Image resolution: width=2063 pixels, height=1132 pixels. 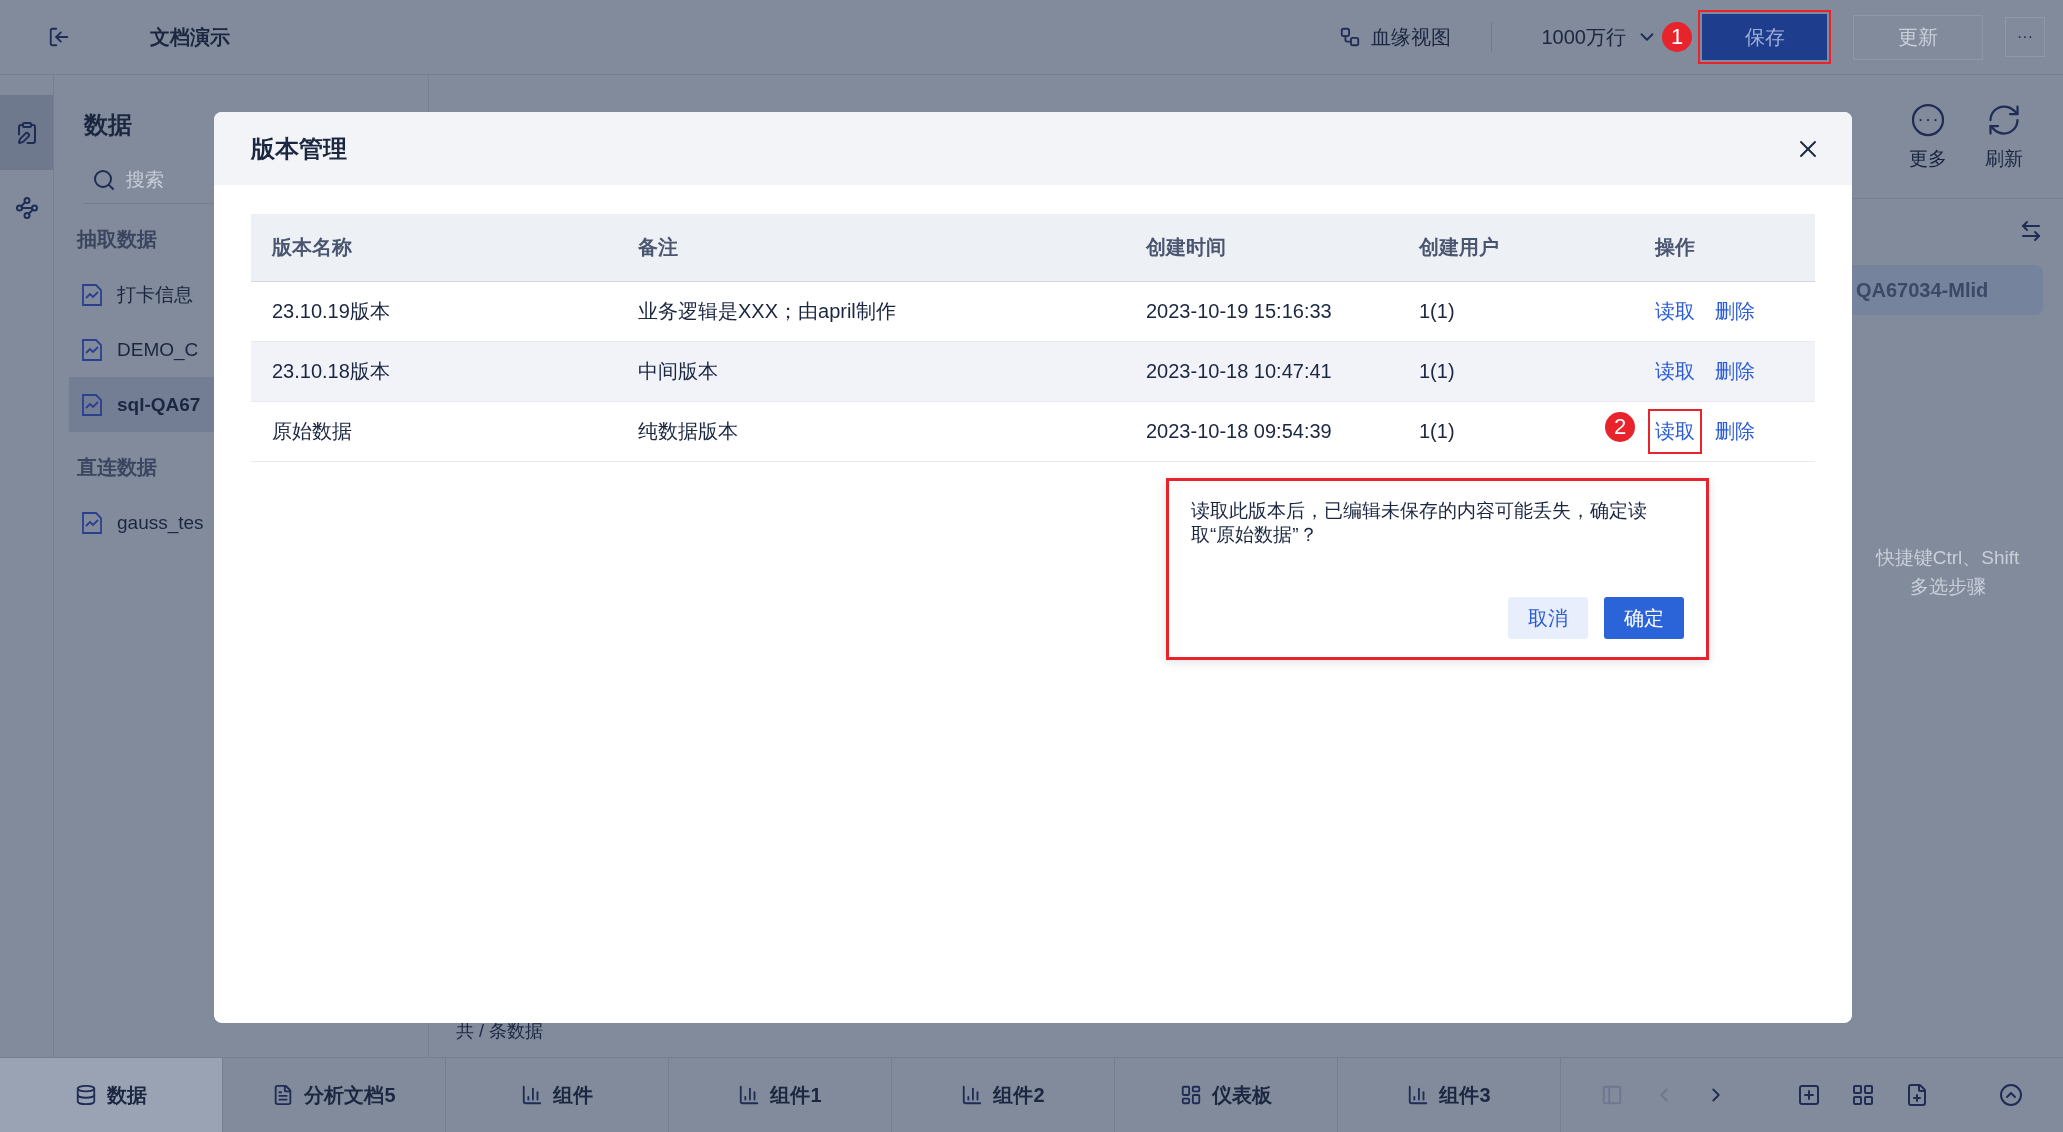 What do you see at coordinates (658, 247) in the screenshot?
I see `column-header: 备注` at bounding box center [658, 247].